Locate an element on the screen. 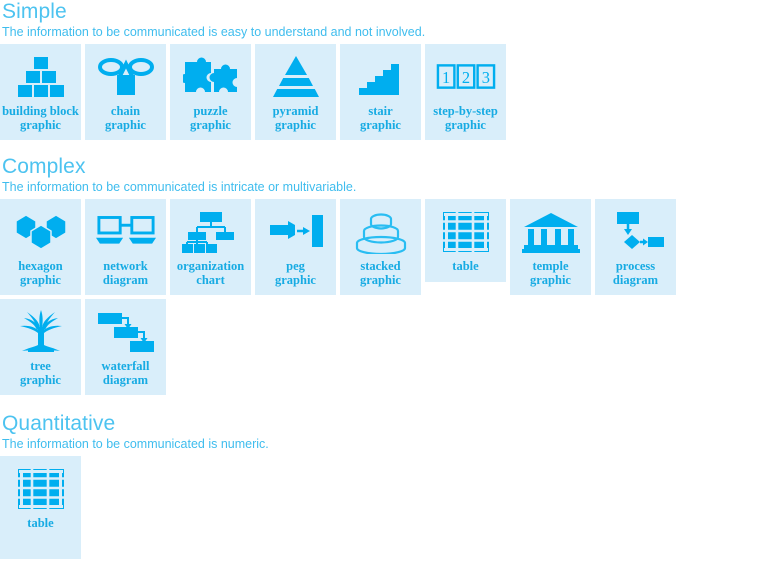 The height and width of the screenshot is (563, 762). card-tree-graphic: tree graphic is located at coordinates (40, 347).